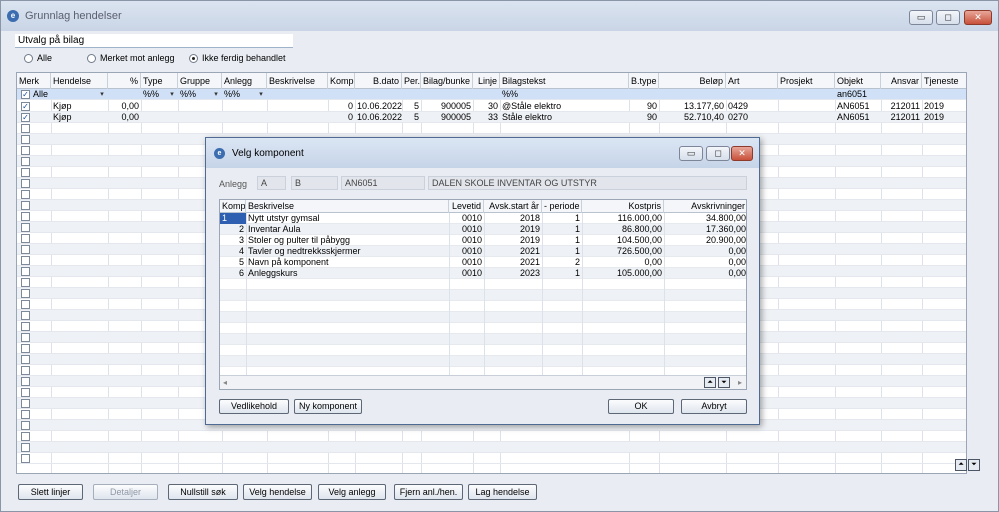  I want to click on cell-belop: 52.710,40, so click(692, 117).